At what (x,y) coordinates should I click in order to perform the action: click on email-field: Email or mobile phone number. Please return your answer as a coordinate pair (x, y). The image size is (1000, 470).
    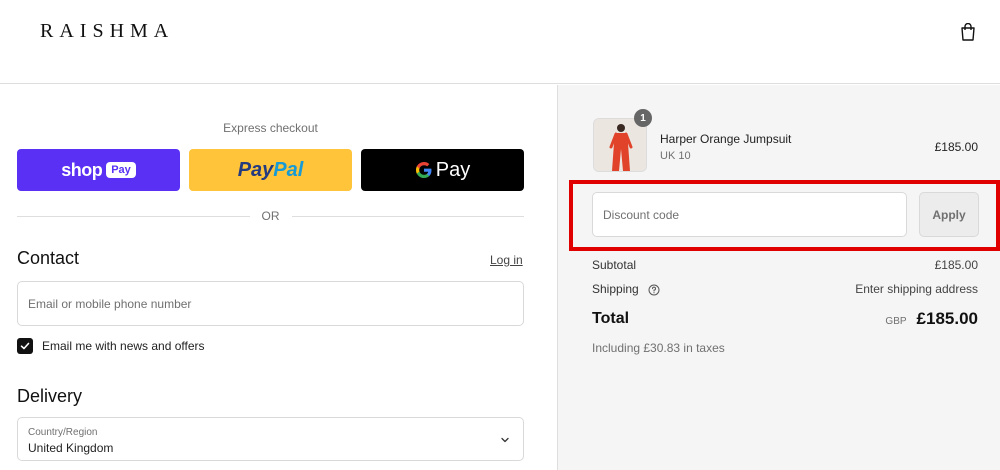
    Looking at the image, I should click on (270, 303).